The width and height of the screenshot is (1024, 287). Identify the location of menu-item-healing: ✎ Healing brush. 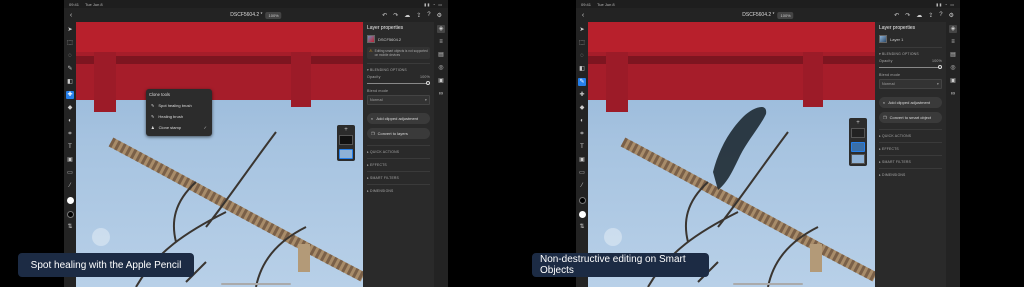
(179, 116).